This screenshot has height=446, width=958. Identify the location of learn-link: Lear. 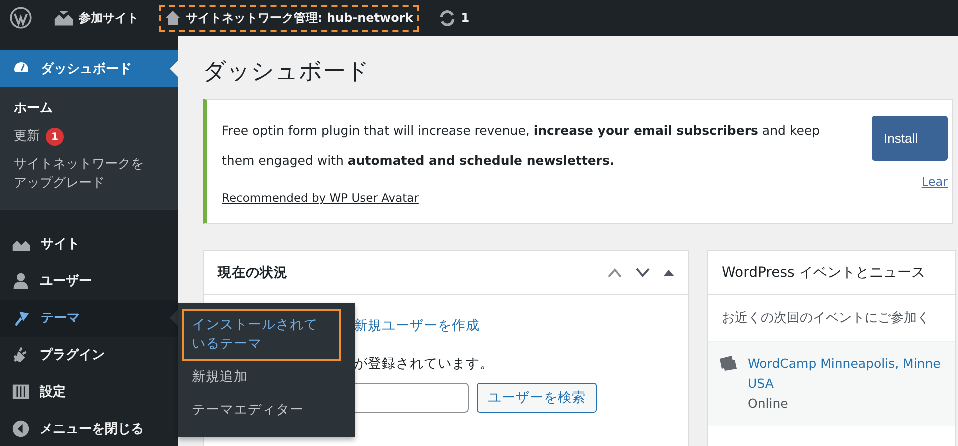
(935, 182).